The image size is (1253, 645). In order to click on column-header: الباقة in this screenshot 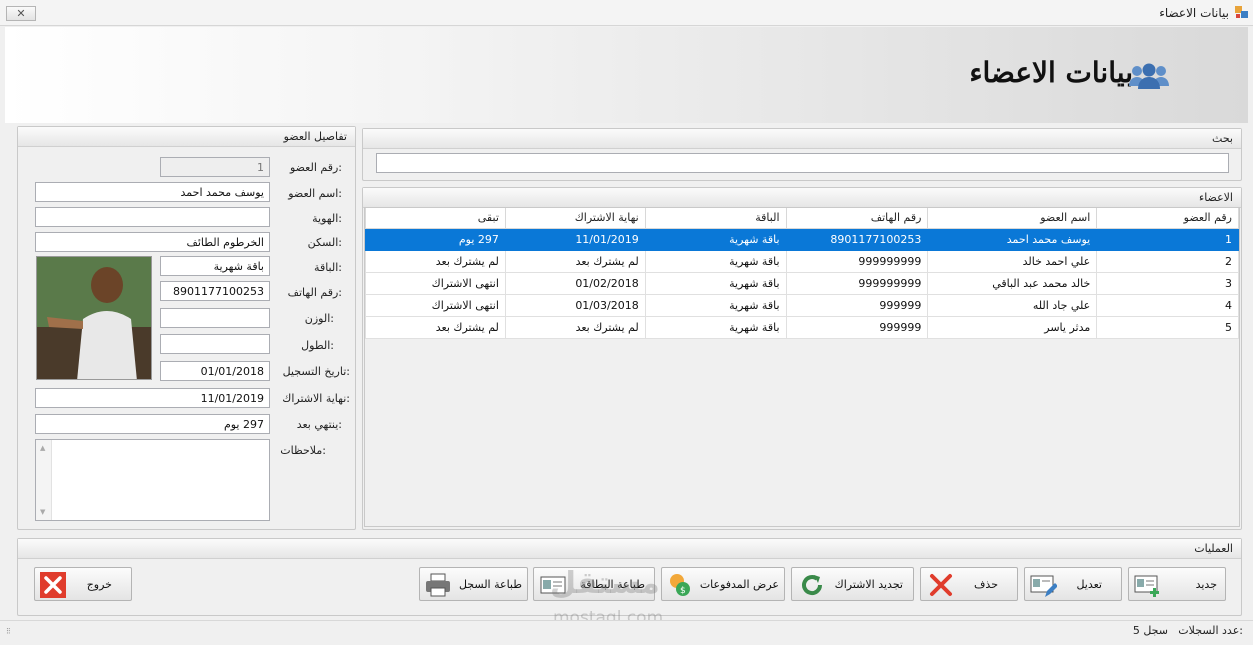, I will do `click(715, 218)`.